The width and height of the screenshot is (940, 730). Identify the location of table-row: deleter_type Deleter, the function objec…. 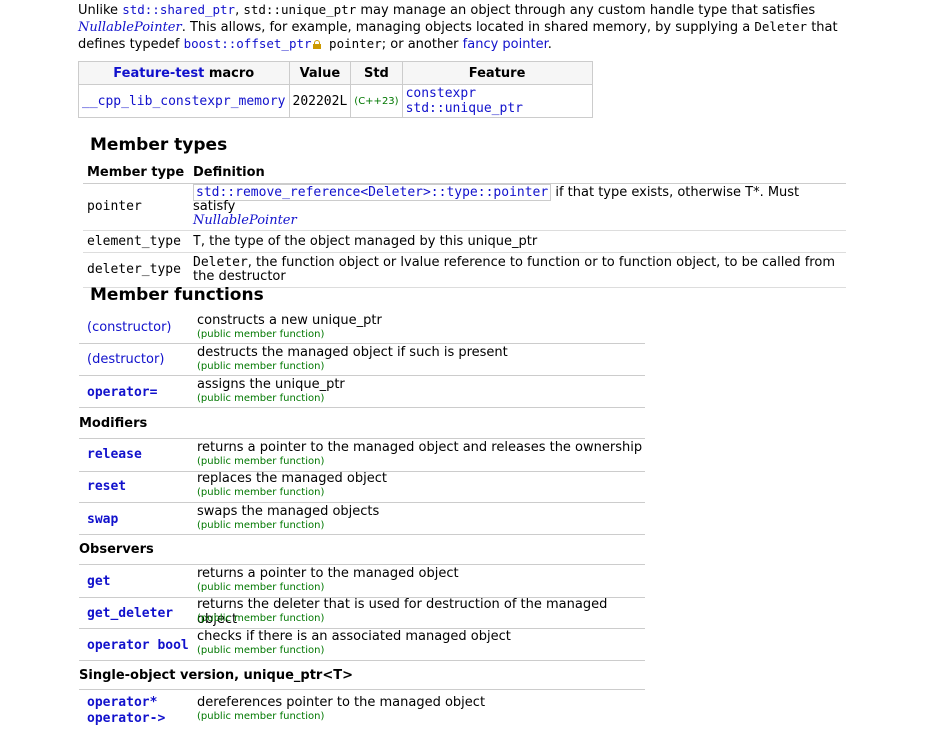
(464, 270).